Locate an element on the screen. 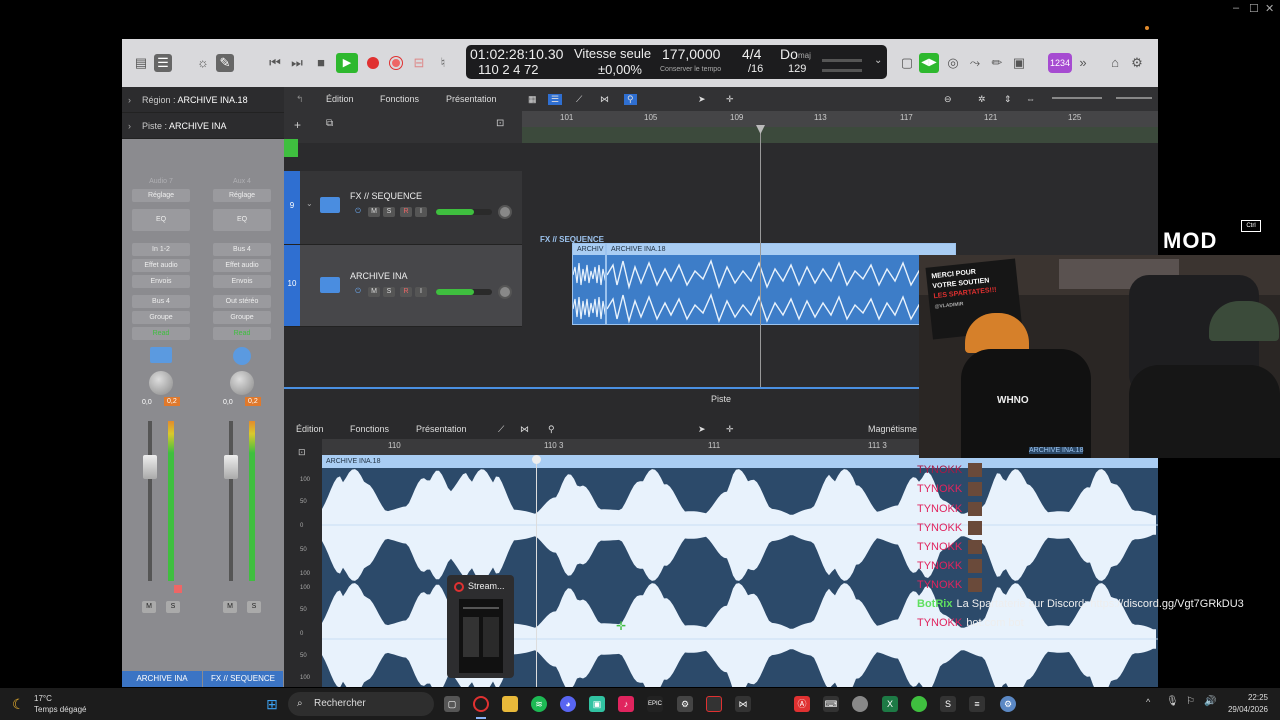 The height and width of the screenshot is (720, 1280). keyboard-icon: ⌨ is located at coordinates (831, 704).